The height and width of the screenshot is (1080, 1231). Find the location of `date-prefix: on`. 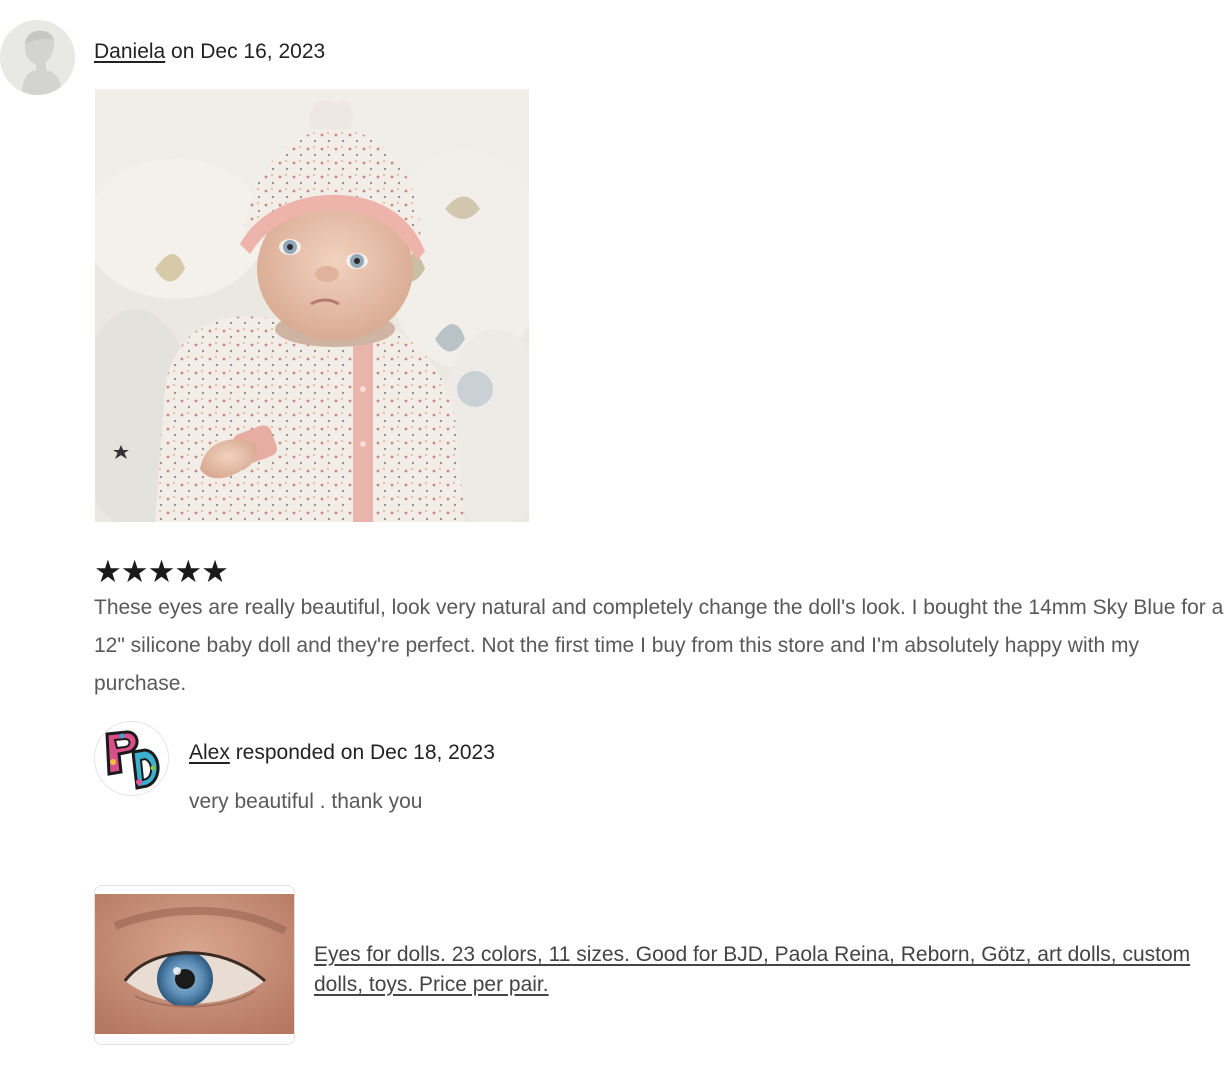

date-prefix: on is located at coordinates (183, 51).